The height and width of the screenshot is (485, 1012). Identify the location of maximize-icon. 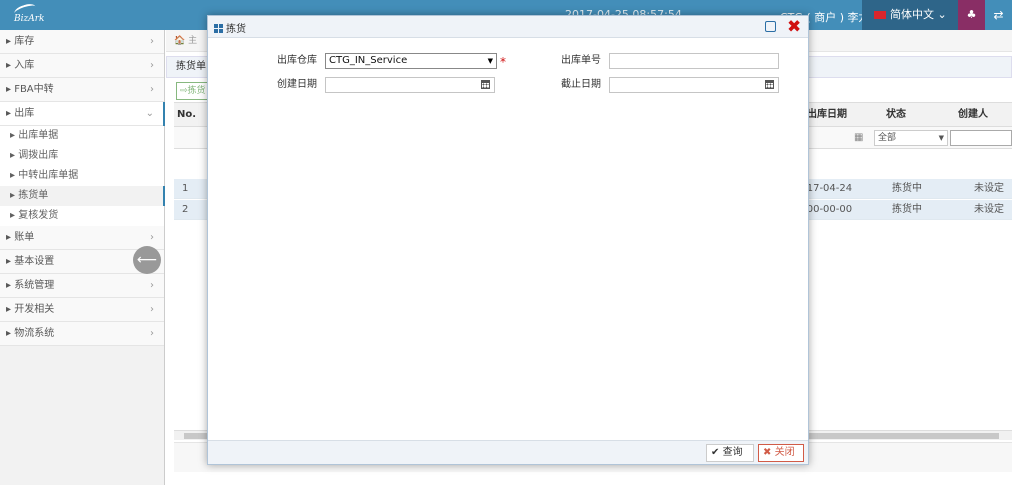
(770, 26).